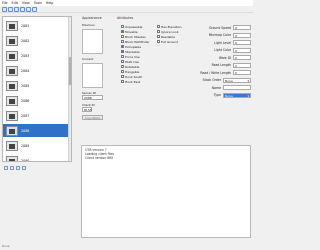  I want to click on current-sprite-preview, so click(92, 75).